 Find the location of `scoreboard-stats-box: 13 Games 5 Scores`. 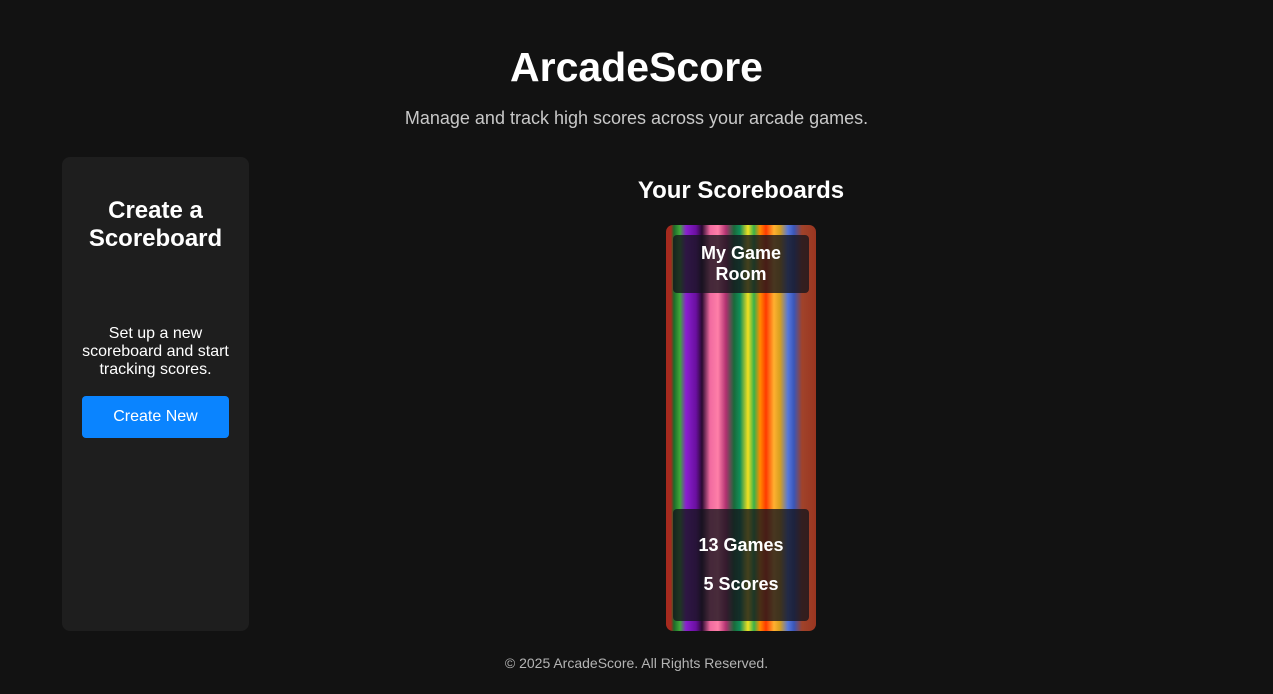

scoreboard-stats-box: 13 Games 5 Scores is located at coordinates (741, 565).